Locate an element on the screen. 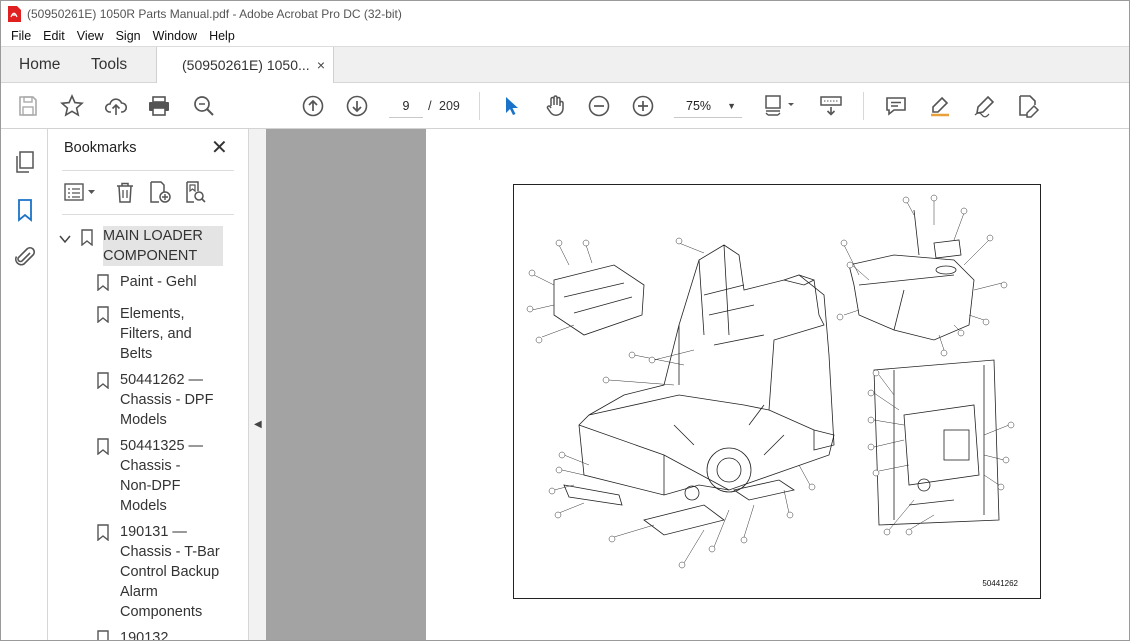 The image size is (1130, 641). menu-edit: Edit is located at coordinates (54, 36).